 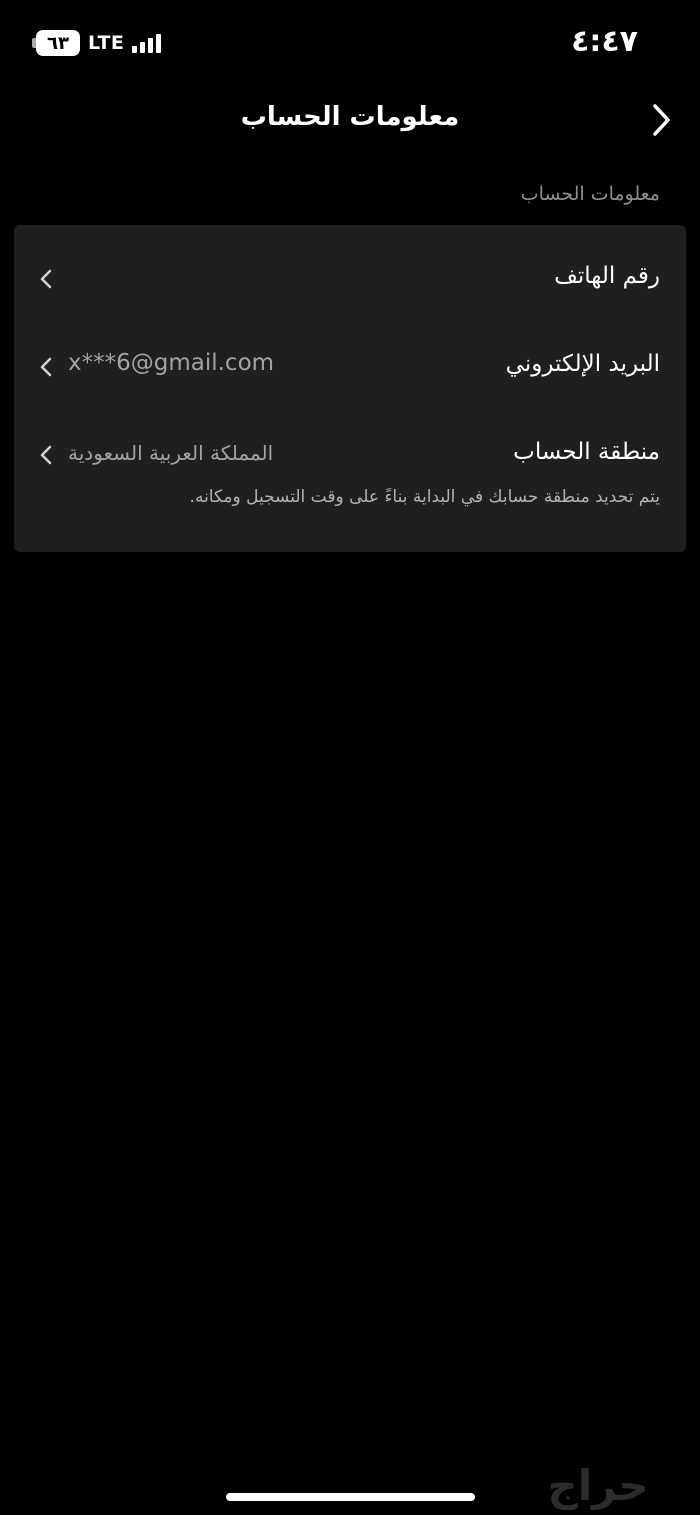 What do you see at coordinates (350, 1497) in the screenshot?
I see `home-indicator` at bounding box center [350, 1497].